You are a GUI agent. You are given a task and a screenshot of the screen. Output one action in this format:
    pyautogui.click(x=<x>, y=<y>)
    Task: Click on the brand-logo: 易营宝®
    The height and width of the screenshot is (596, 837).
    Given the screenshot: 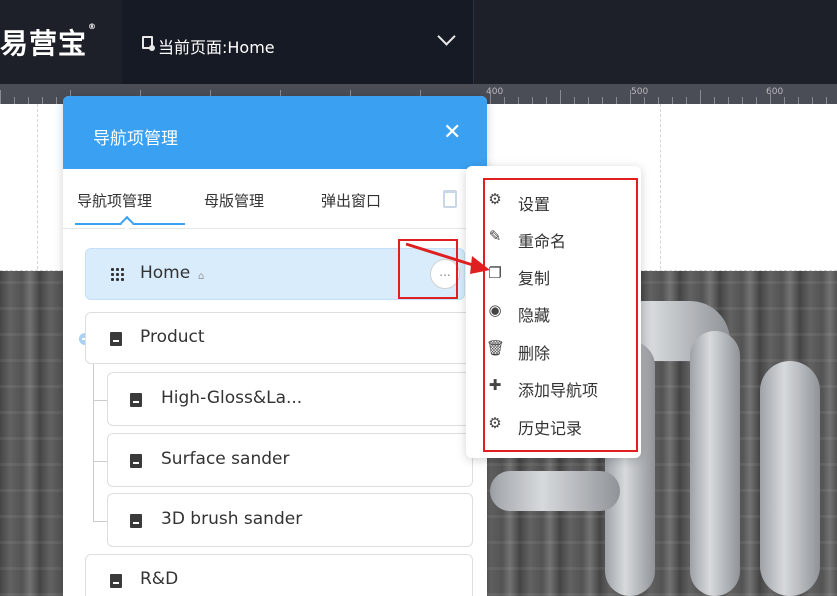 What is the action you would take?
    pyautogui.click(x=49, y=41)
    